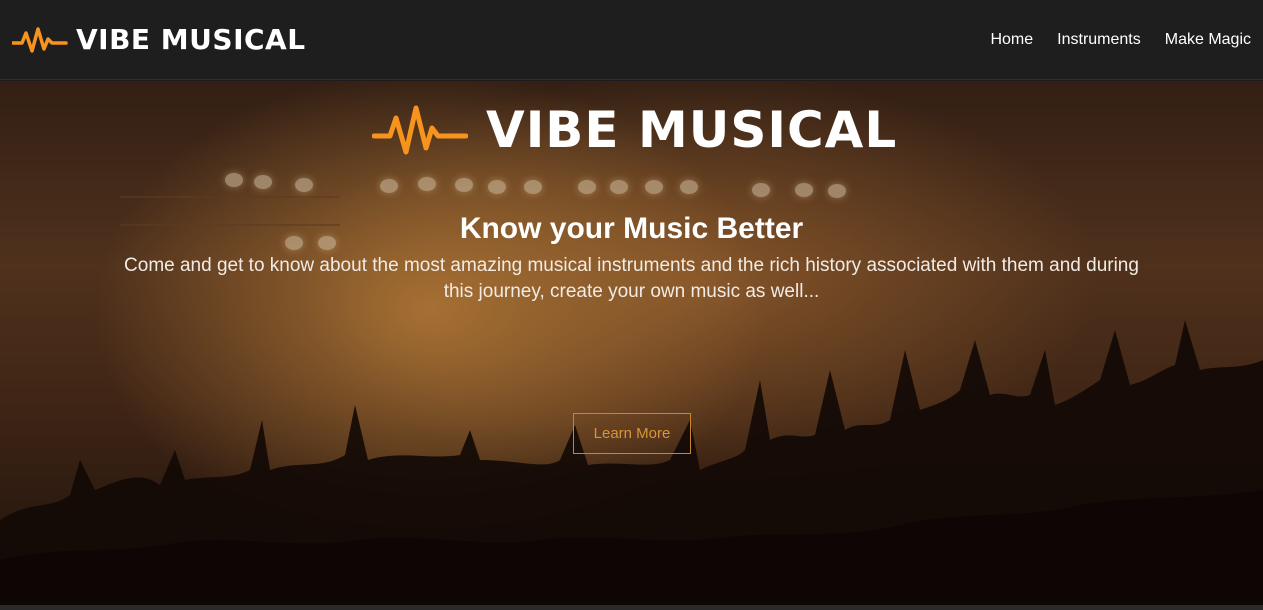  What do you see at coordinates (1099, 40) in the screenshot?
I see `nav-link-instruments: Instruments` at bounding box center [1099, 40].